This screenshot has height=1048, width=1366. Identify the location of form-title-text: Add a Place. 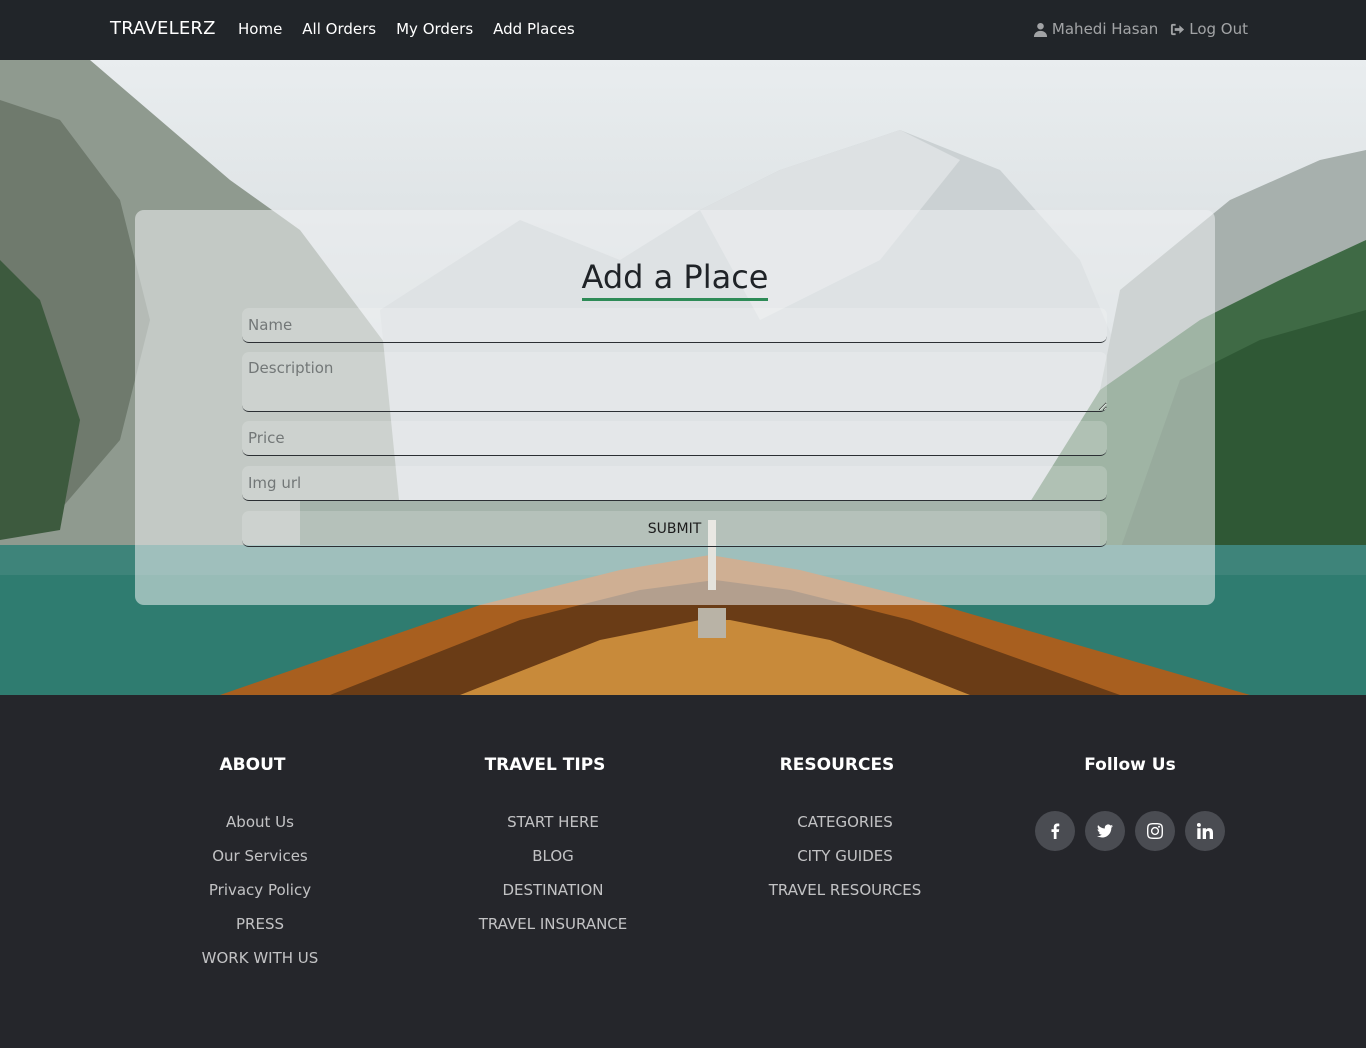
(675, 279).